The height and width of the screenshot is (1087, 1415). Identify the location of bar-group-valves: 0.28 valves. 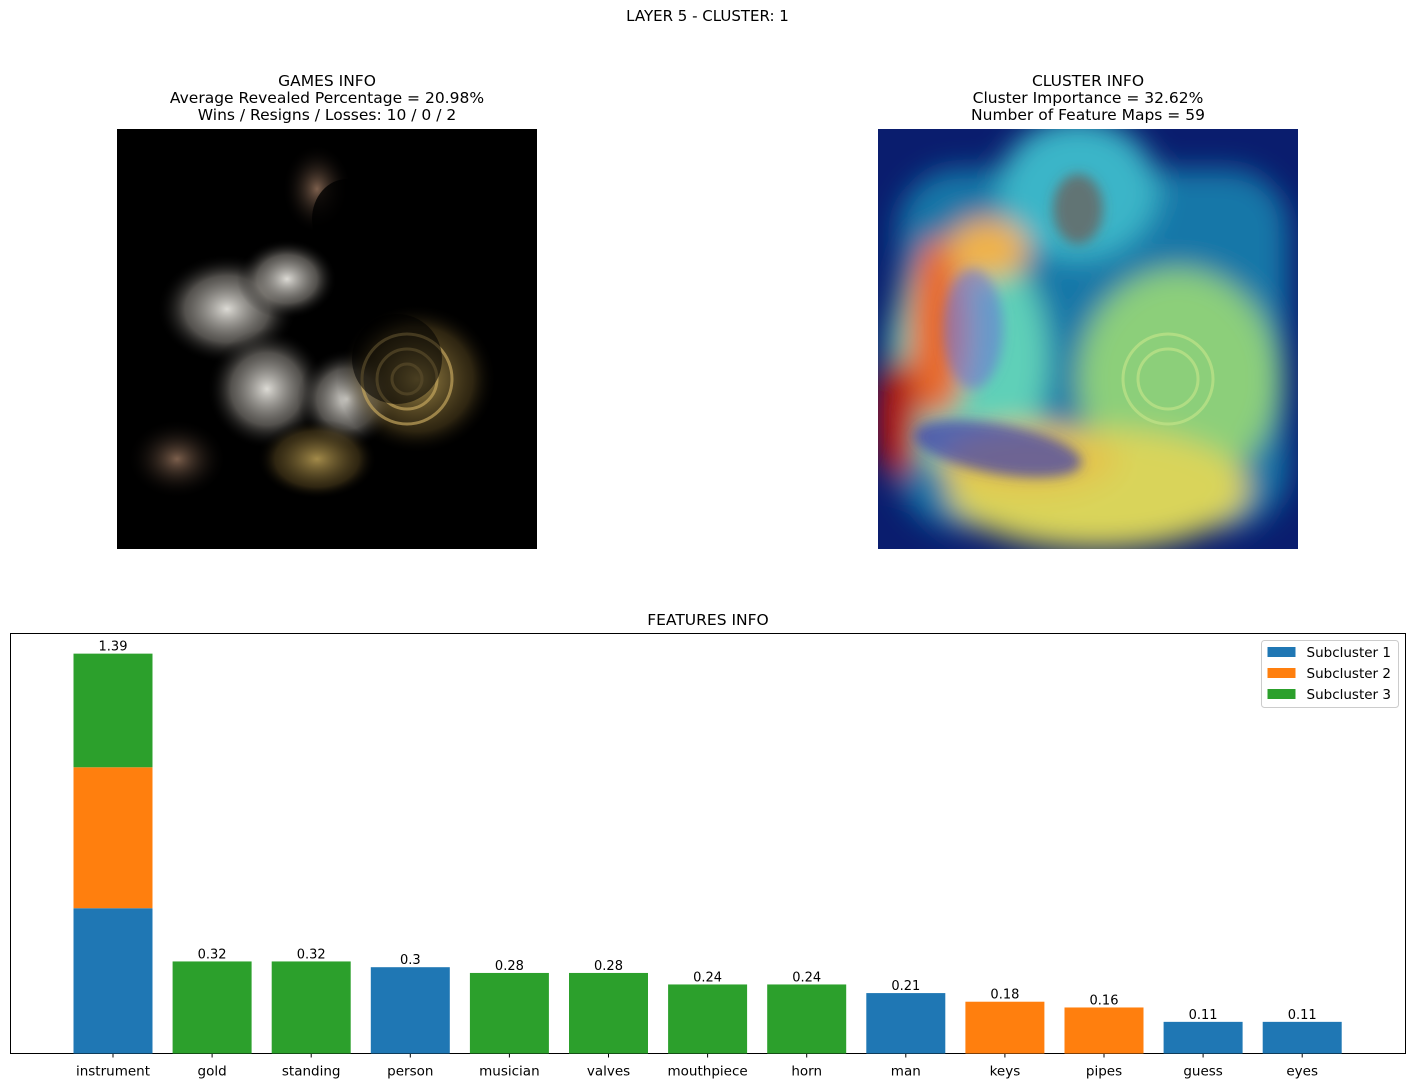
(608, 1019).